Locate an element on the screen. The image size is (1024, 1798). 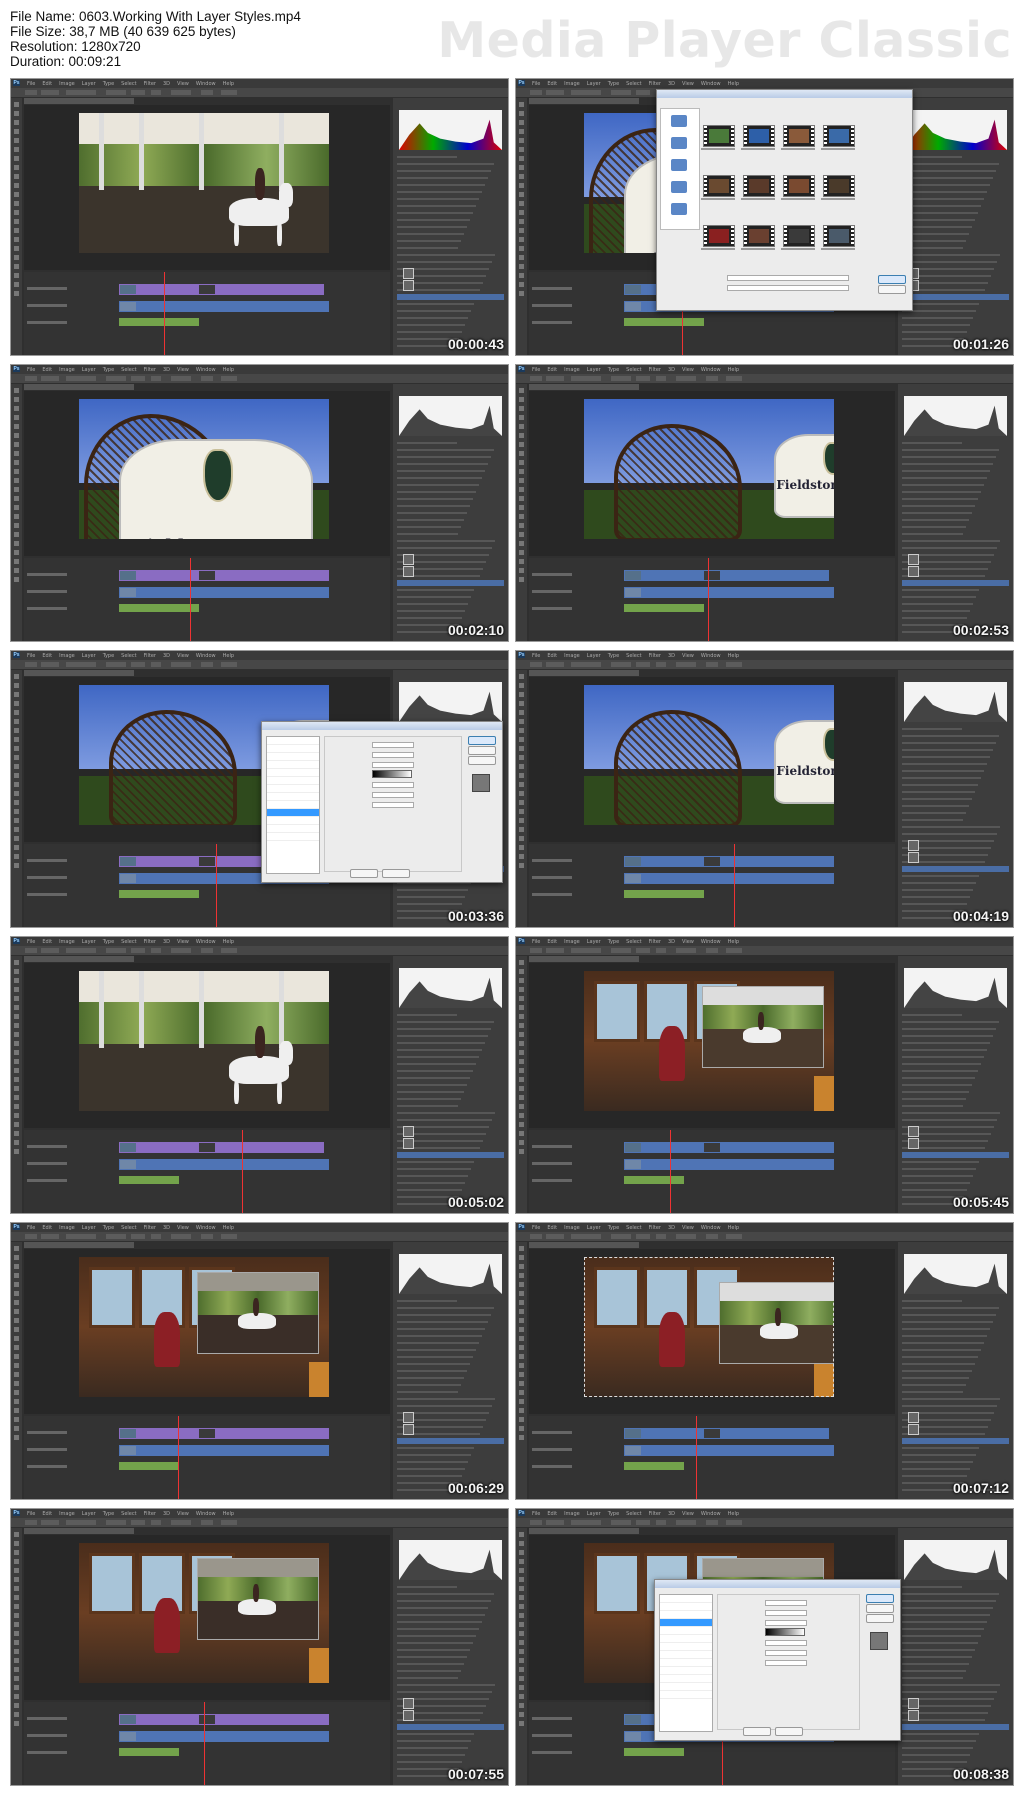
menu-item: Layer is located at coordinates (89, 1514).